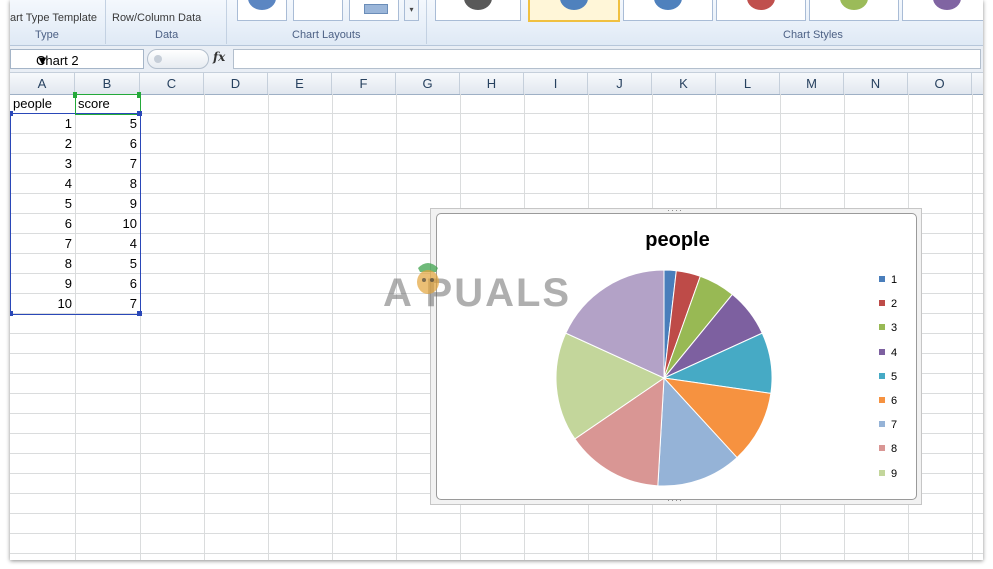  What do you see at coordinates (888, 401) in the screenshot?
I see `legend-entry-6: 6` at bounding box center [888, 401].